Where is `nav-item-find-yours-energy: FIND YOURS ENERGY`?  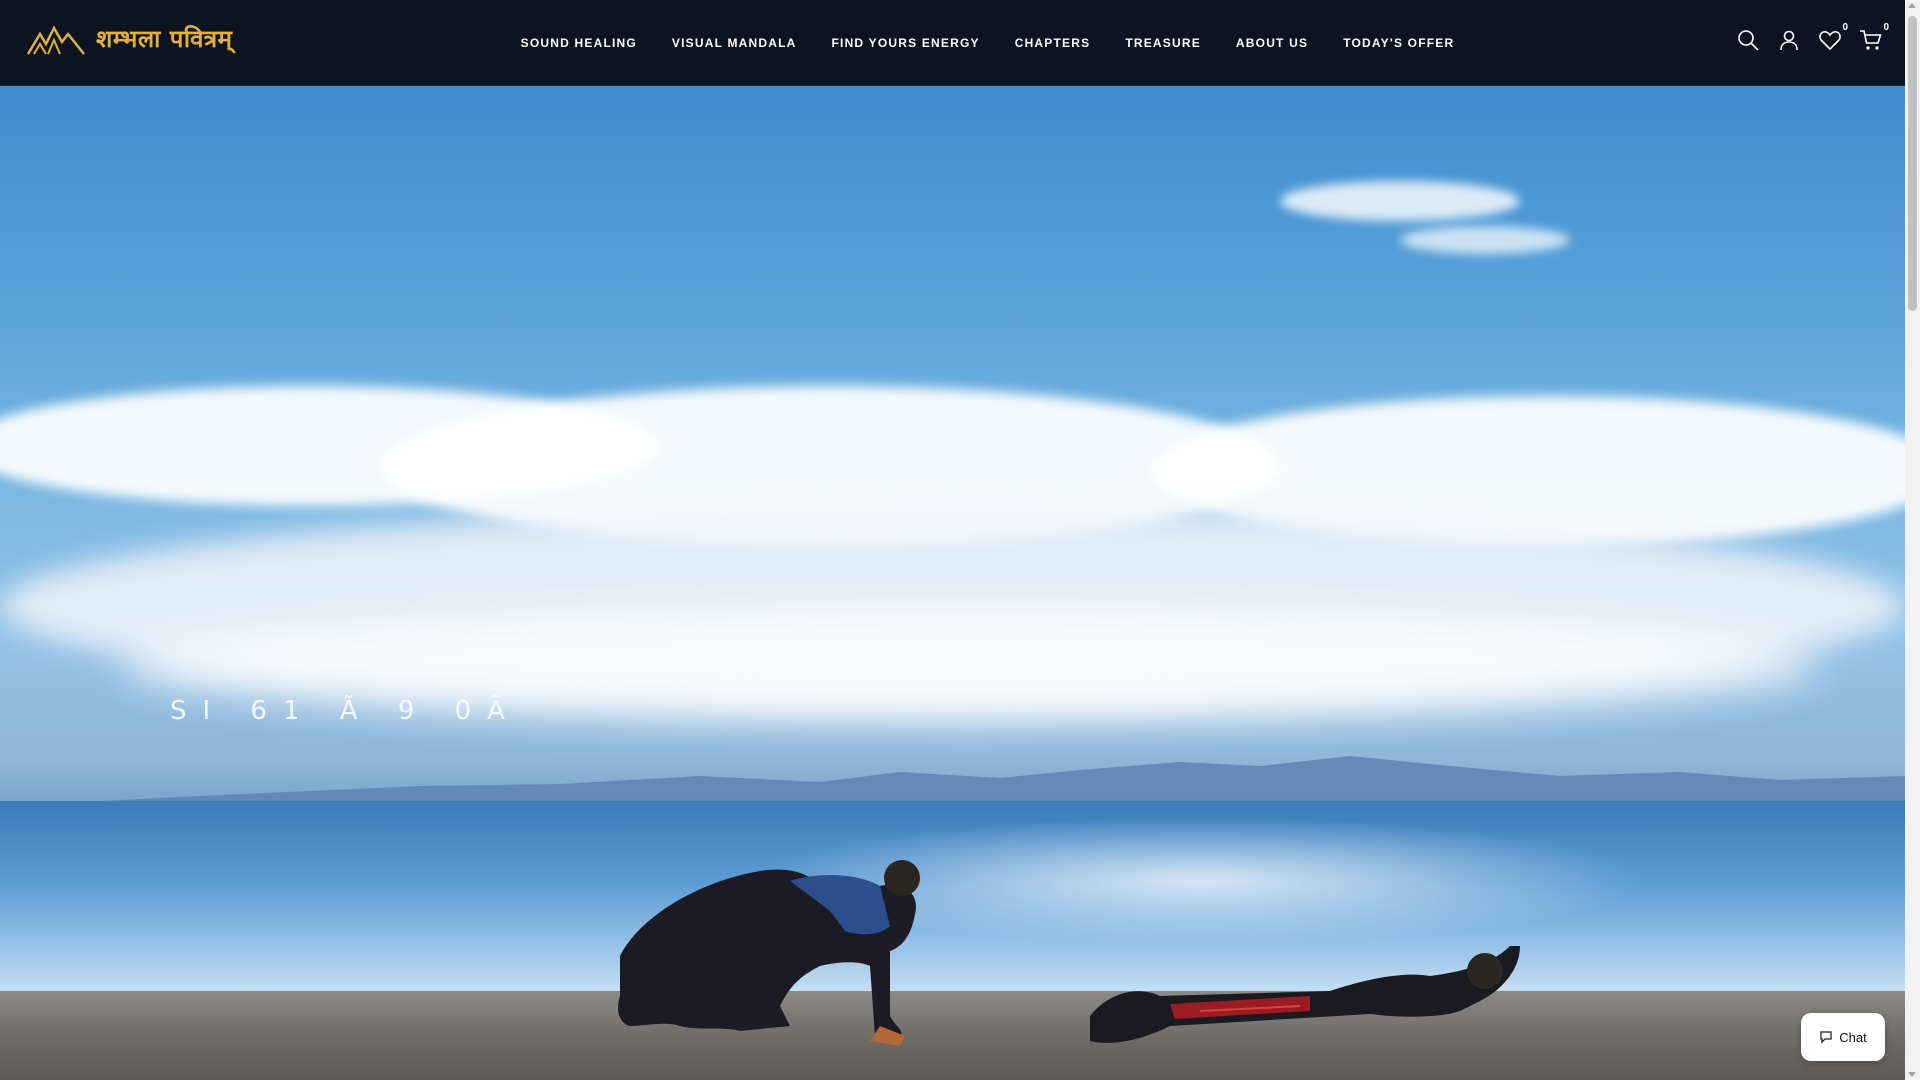 nav-item-find-yours-energy: FIND YOURS ENERGY is located at coordinates (906, 43).